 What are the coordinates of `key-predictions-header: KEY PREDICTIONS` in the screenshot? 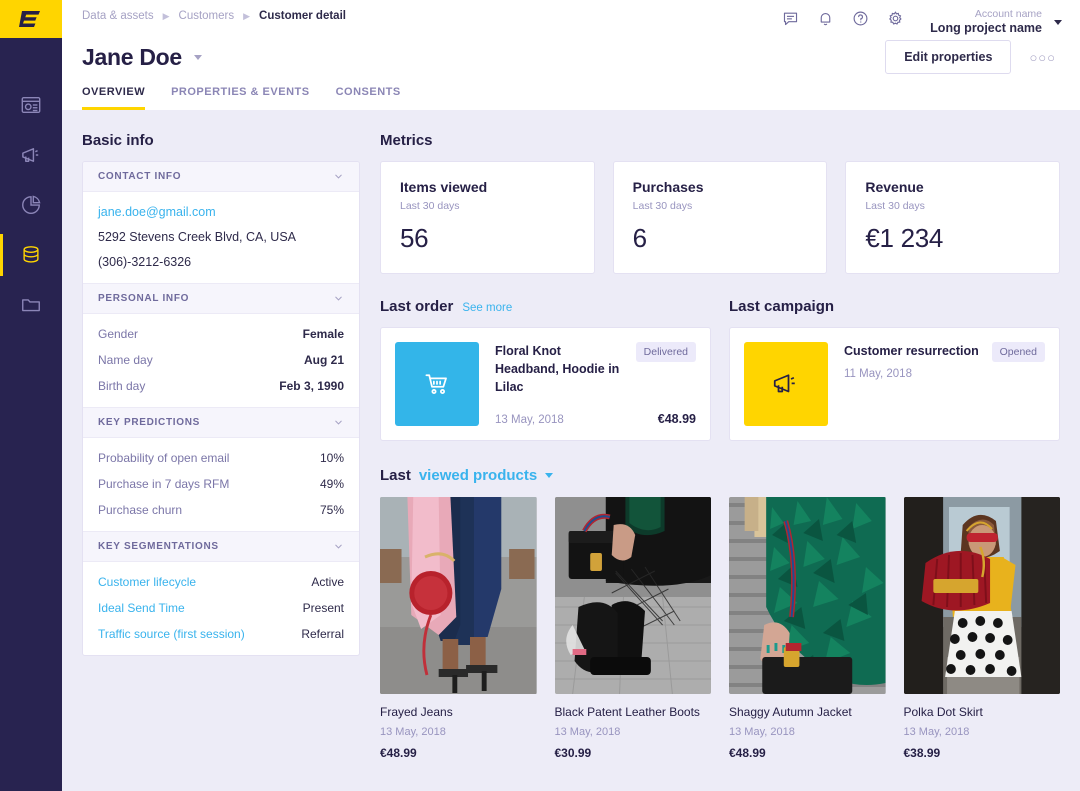 It's located at (221, 422).